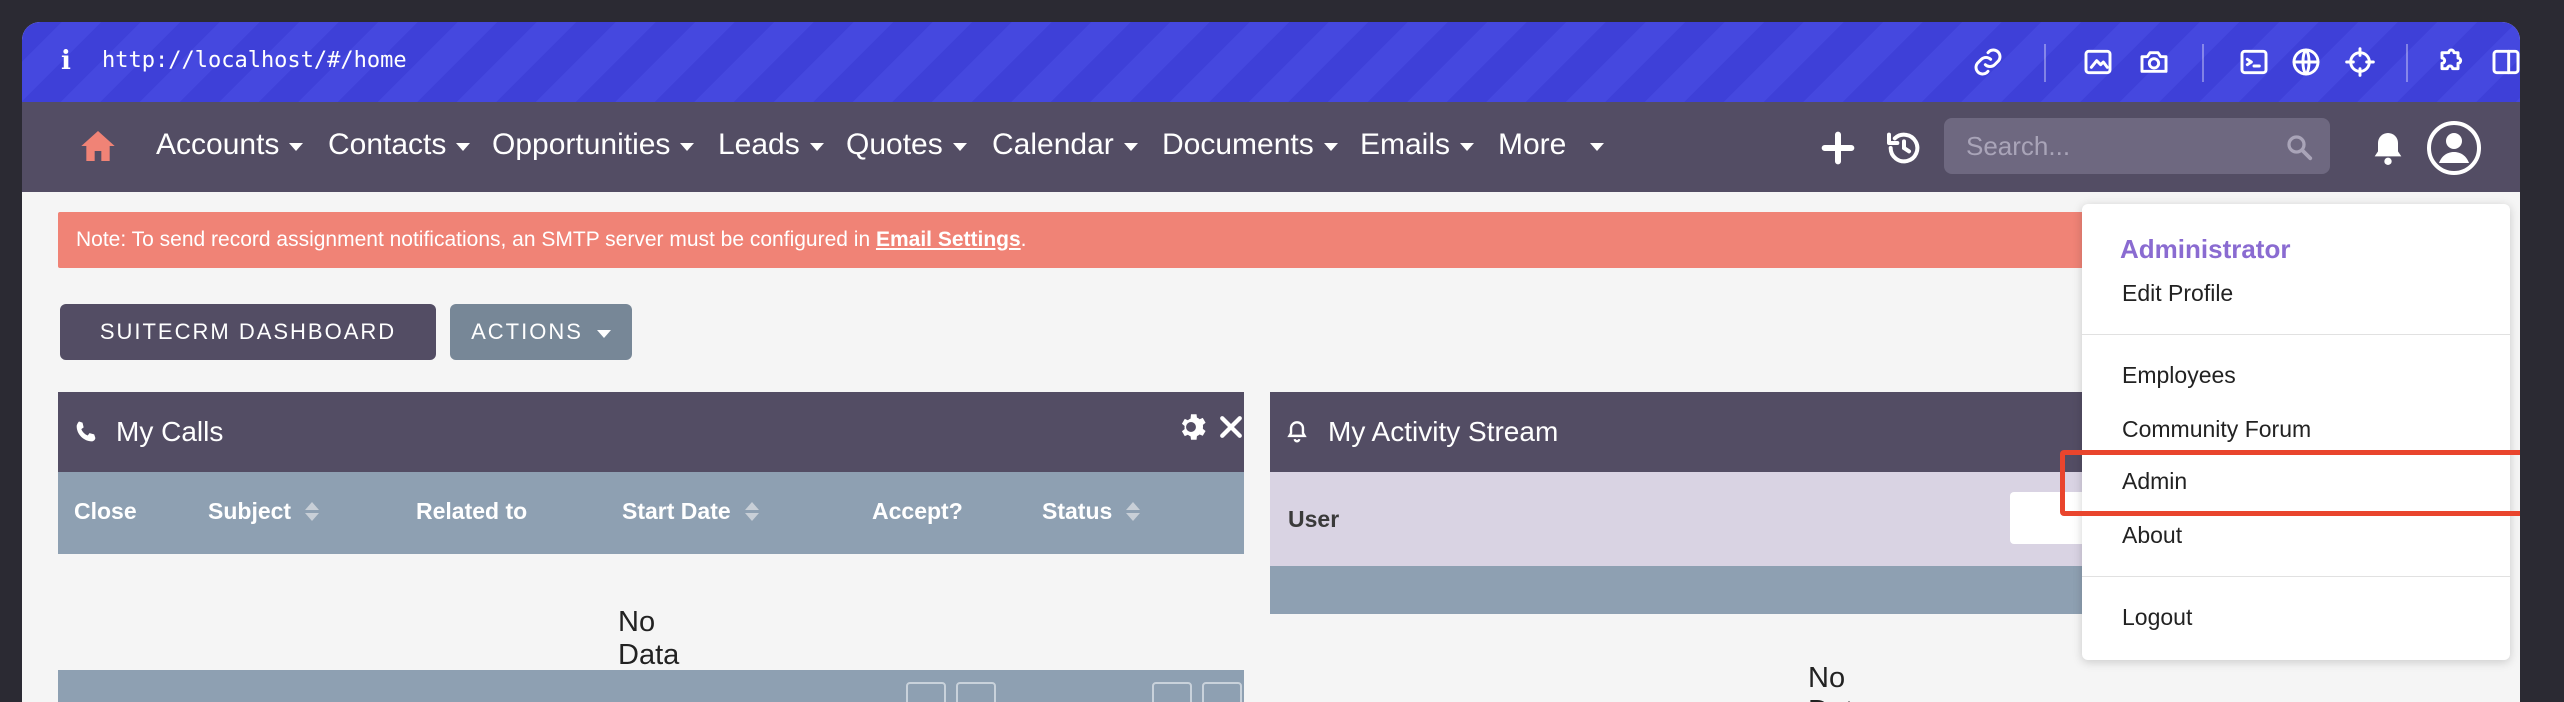 Image resolution: width=2564 pixels, height=702 pixels. I want to click on menu-item-employees: Employees, so click(2179, 375).